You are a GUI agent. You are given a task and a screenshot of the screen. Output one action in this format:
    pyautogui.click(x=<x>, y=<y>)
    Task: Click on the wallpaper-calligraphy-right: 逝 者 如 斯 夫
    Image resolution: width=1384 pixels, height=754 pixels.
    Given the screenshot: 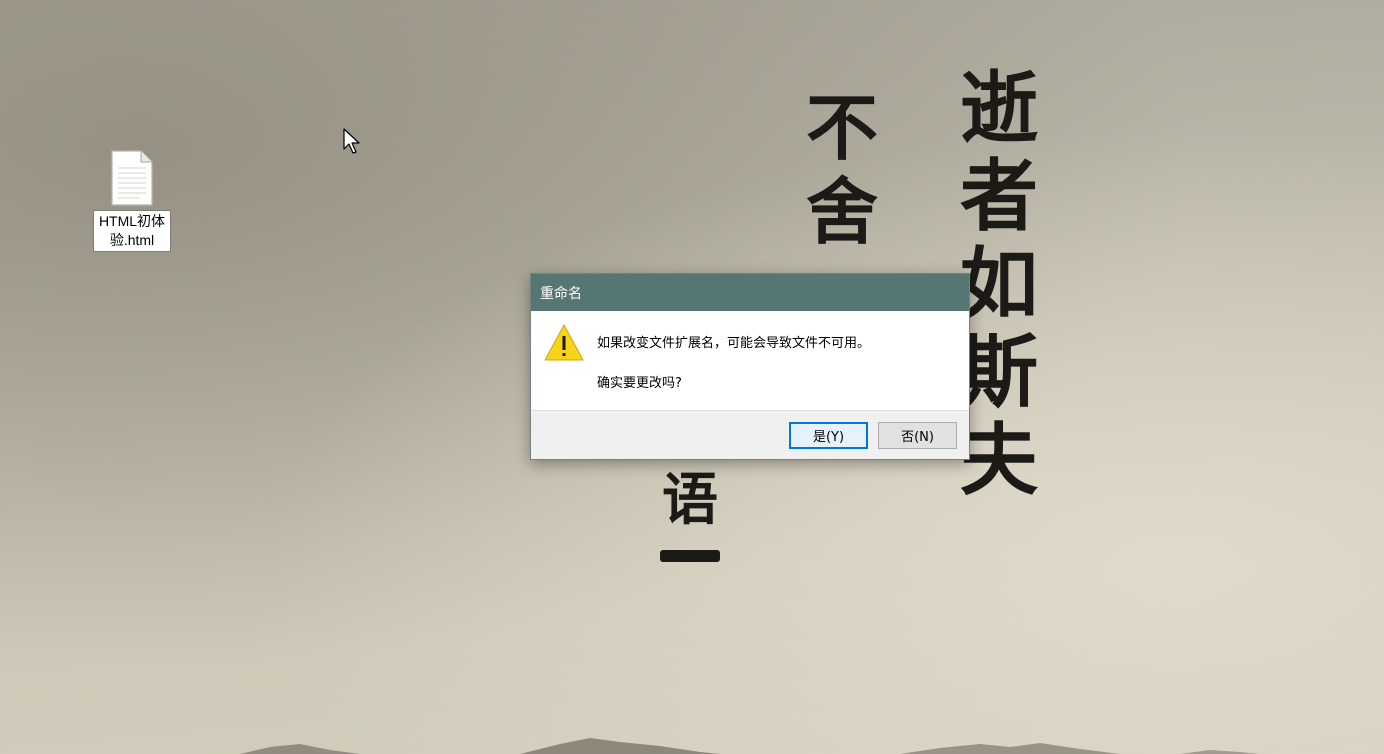 What is the action you would take?
    pyautogui.click(x=999, y=290)
    